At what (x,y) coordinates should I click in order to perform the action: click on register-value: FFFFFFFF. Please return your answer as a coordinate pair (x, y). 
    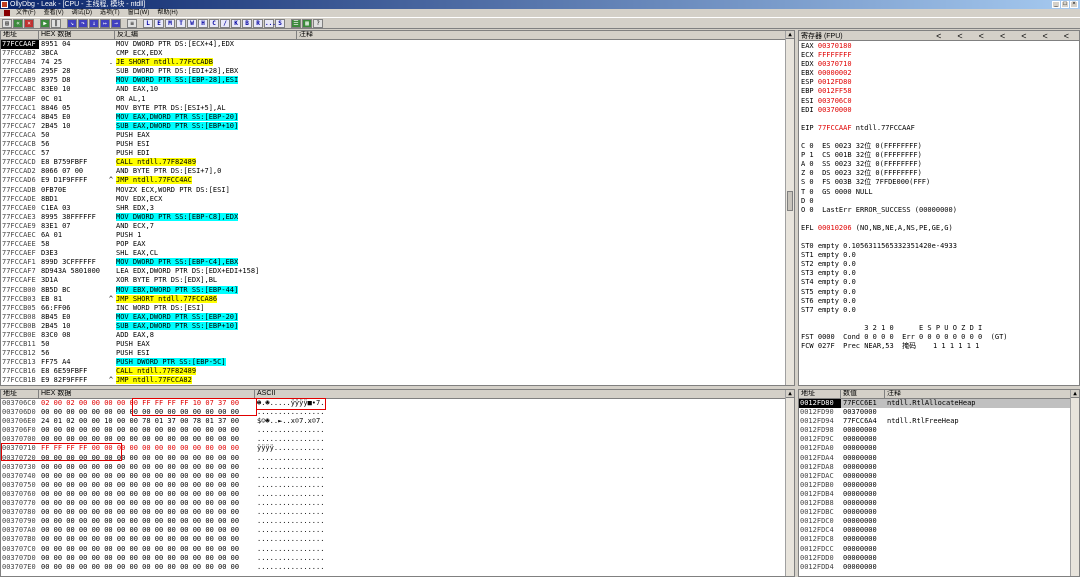
    Looking at the image, I should click on (835, 55).